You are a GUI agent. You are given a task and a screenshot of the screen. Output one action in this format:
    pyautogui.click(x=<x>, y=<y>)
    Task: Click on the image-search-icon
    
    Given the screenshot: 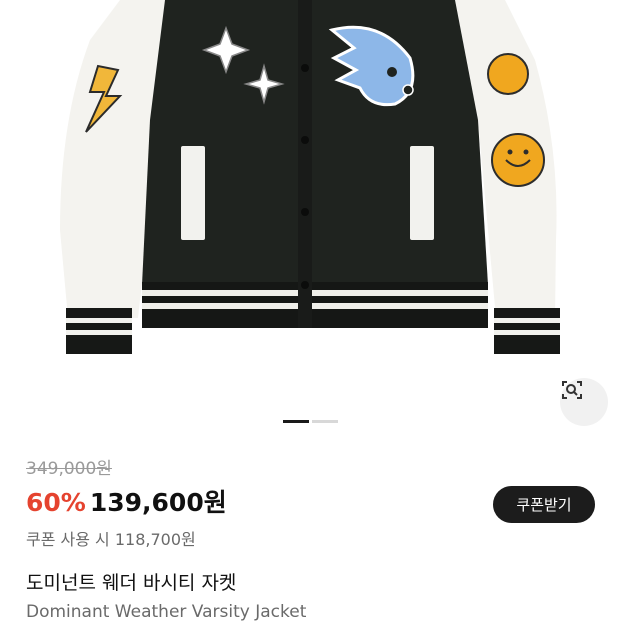 What is the action you would take?
    pyautogui.click(x=572, y=390)
    